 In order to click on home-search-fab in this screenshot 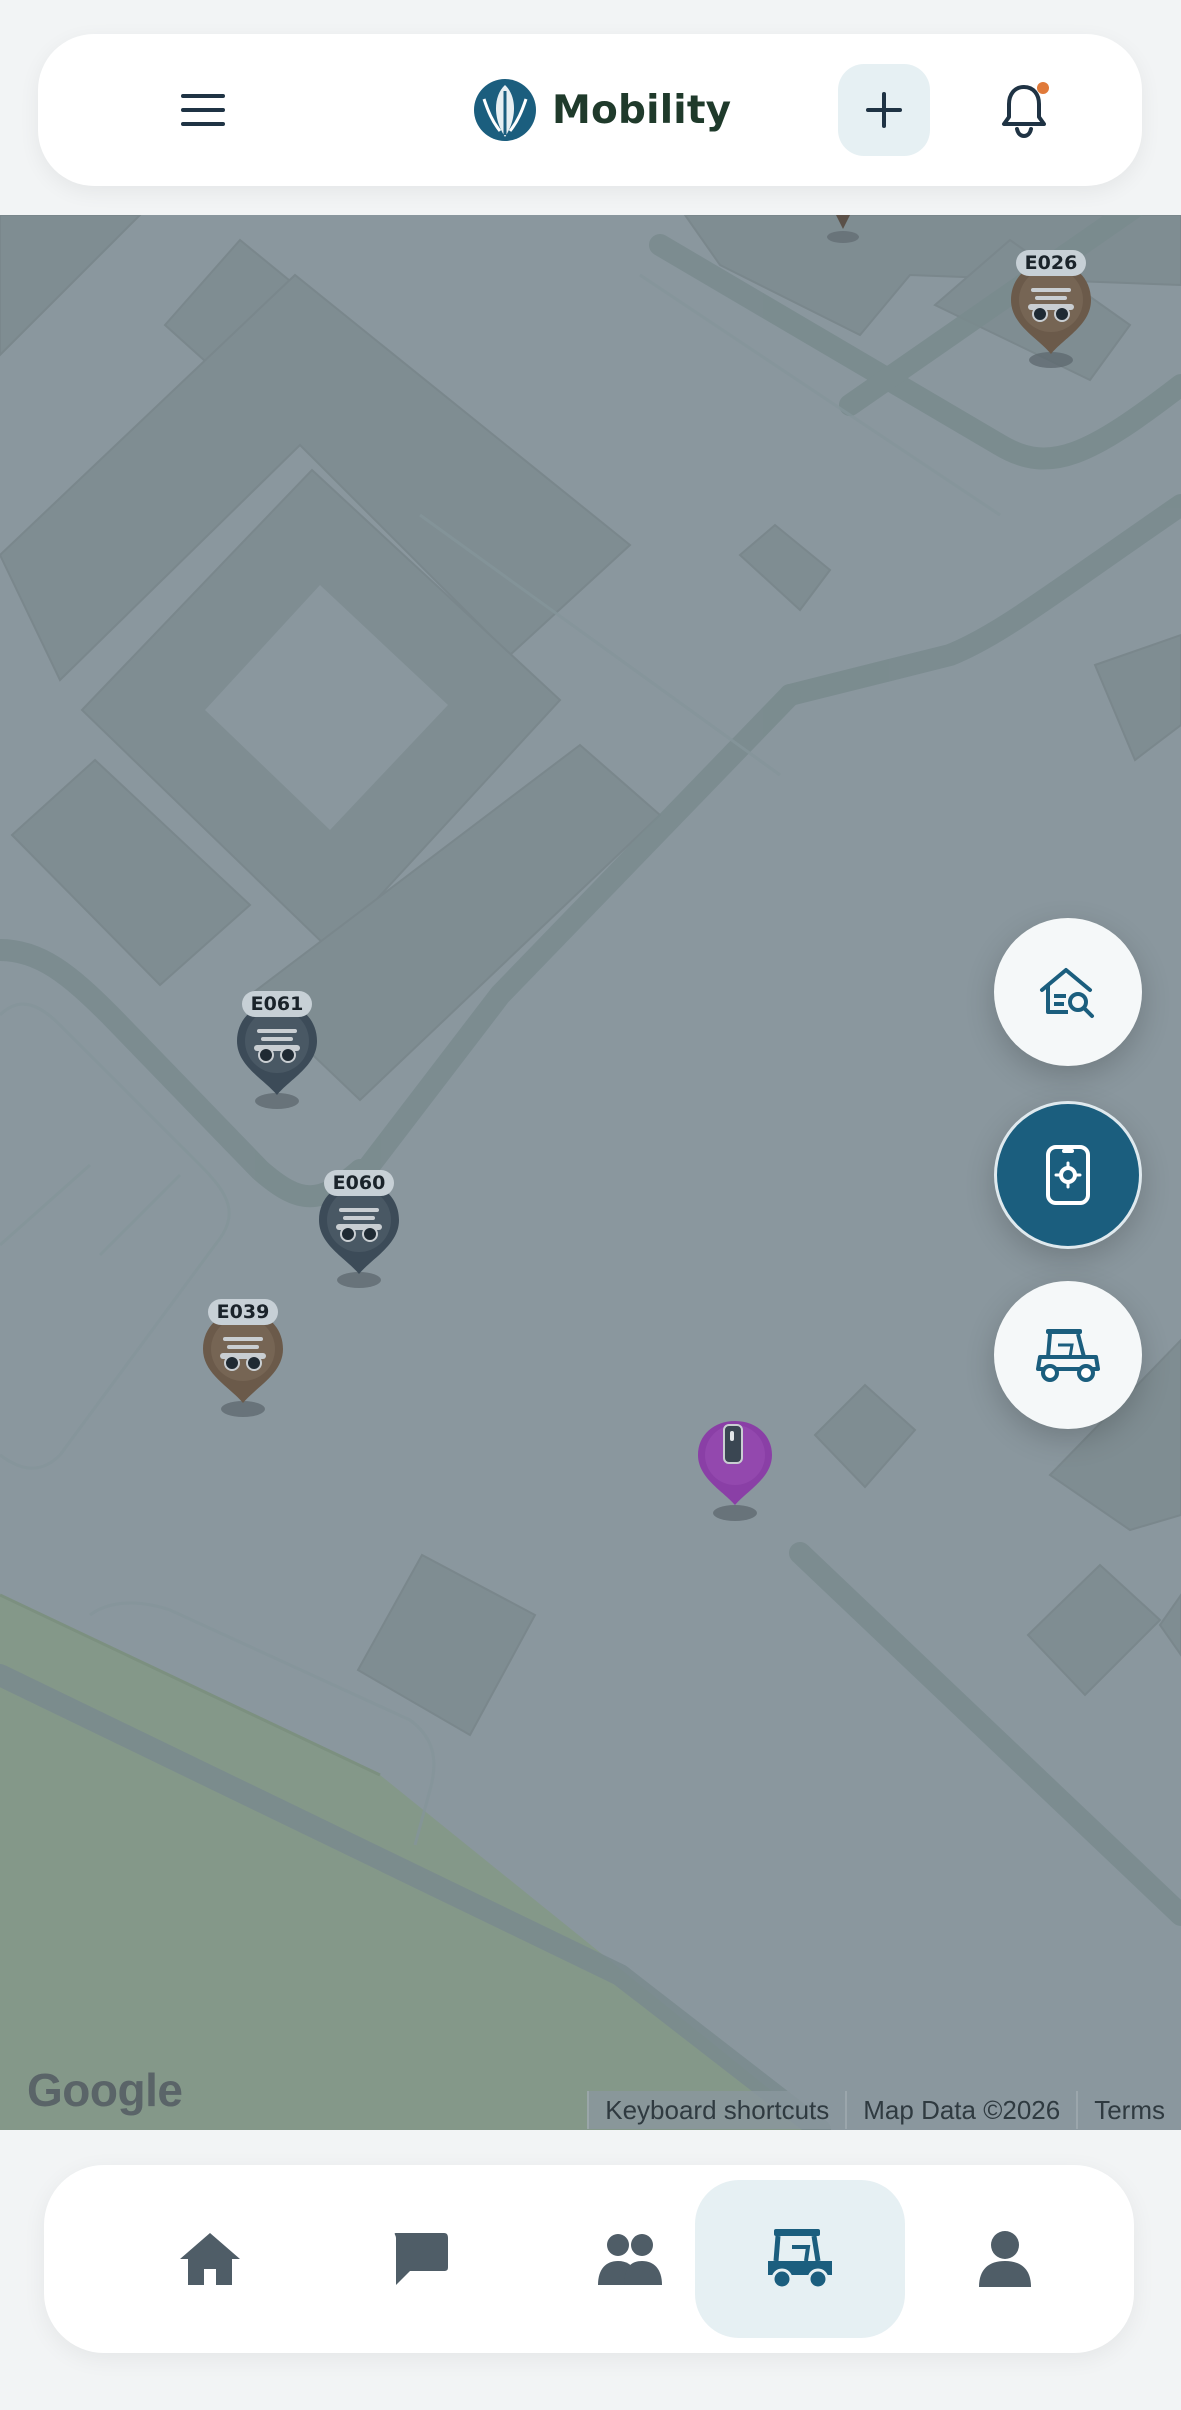, I will do `click(1068, 992)`.